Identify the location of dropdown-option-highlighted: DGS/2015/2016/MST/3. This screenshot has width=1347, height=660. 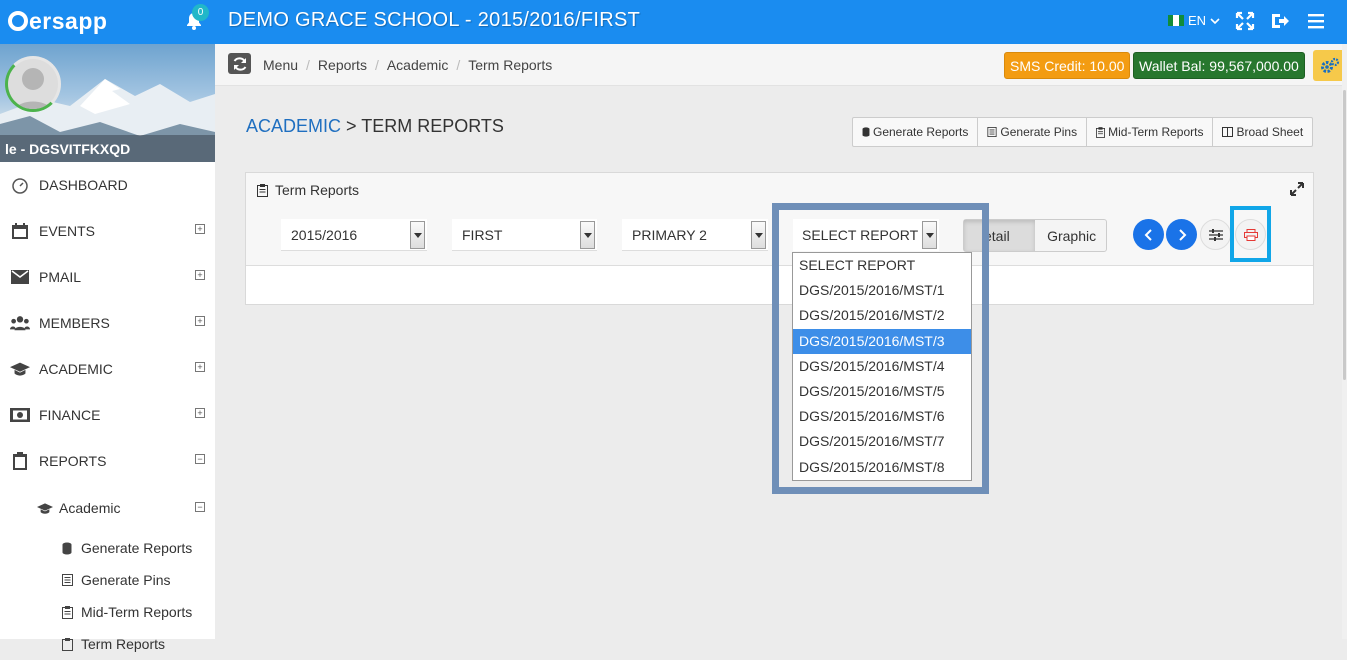
(882, 341).